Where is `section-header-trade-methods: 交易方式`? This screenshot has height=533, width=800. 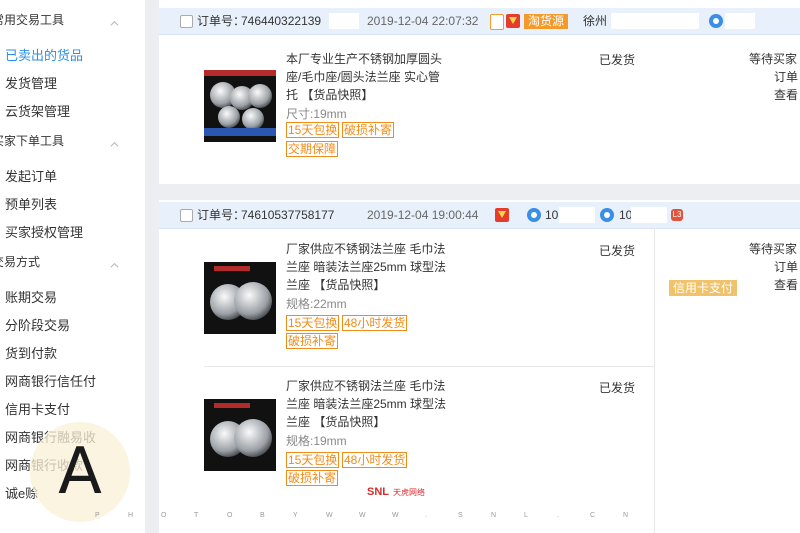
section-header-trade-methods: 交易方式 is located at coordinates (72, 265).